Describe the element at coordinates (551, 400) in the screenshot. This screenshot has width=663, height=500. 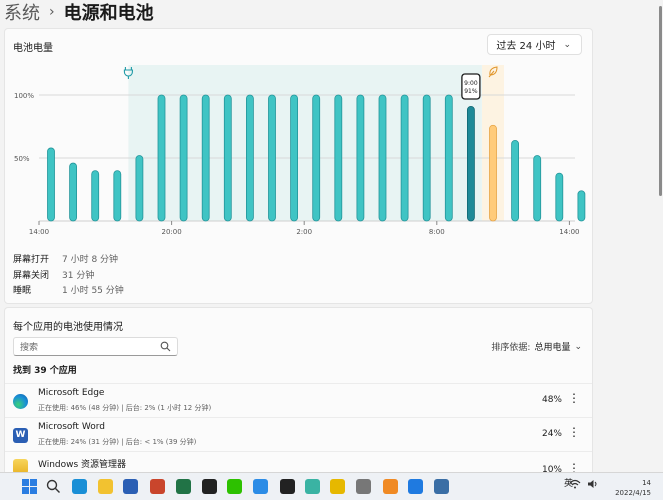
I see `app-percent: 48%` at that location.